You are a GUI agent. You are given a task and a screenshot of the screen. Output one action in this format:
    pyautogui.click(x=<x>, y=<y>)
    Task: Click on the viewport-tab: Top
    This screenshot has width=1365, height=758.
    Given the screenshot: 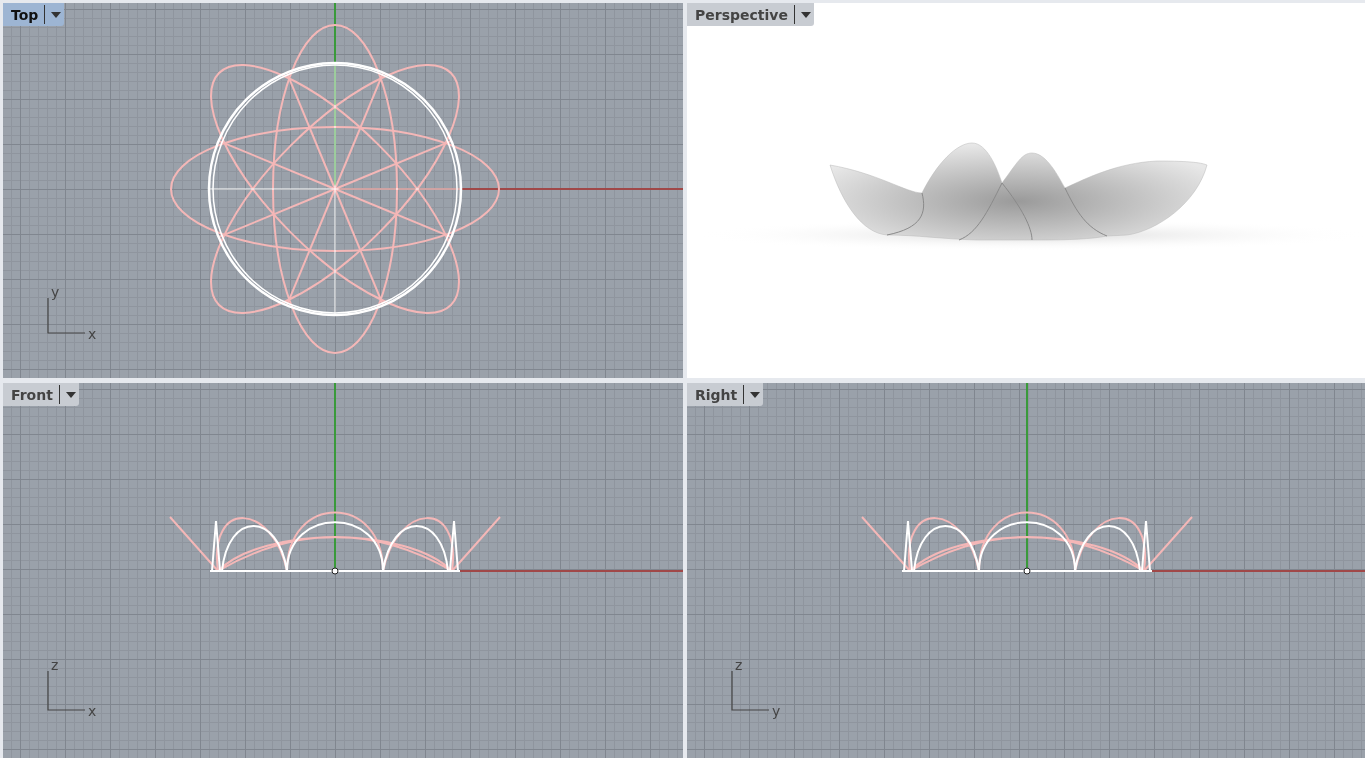 What is the action you would take?
    pyautogui.click(x=34, y=14)
    